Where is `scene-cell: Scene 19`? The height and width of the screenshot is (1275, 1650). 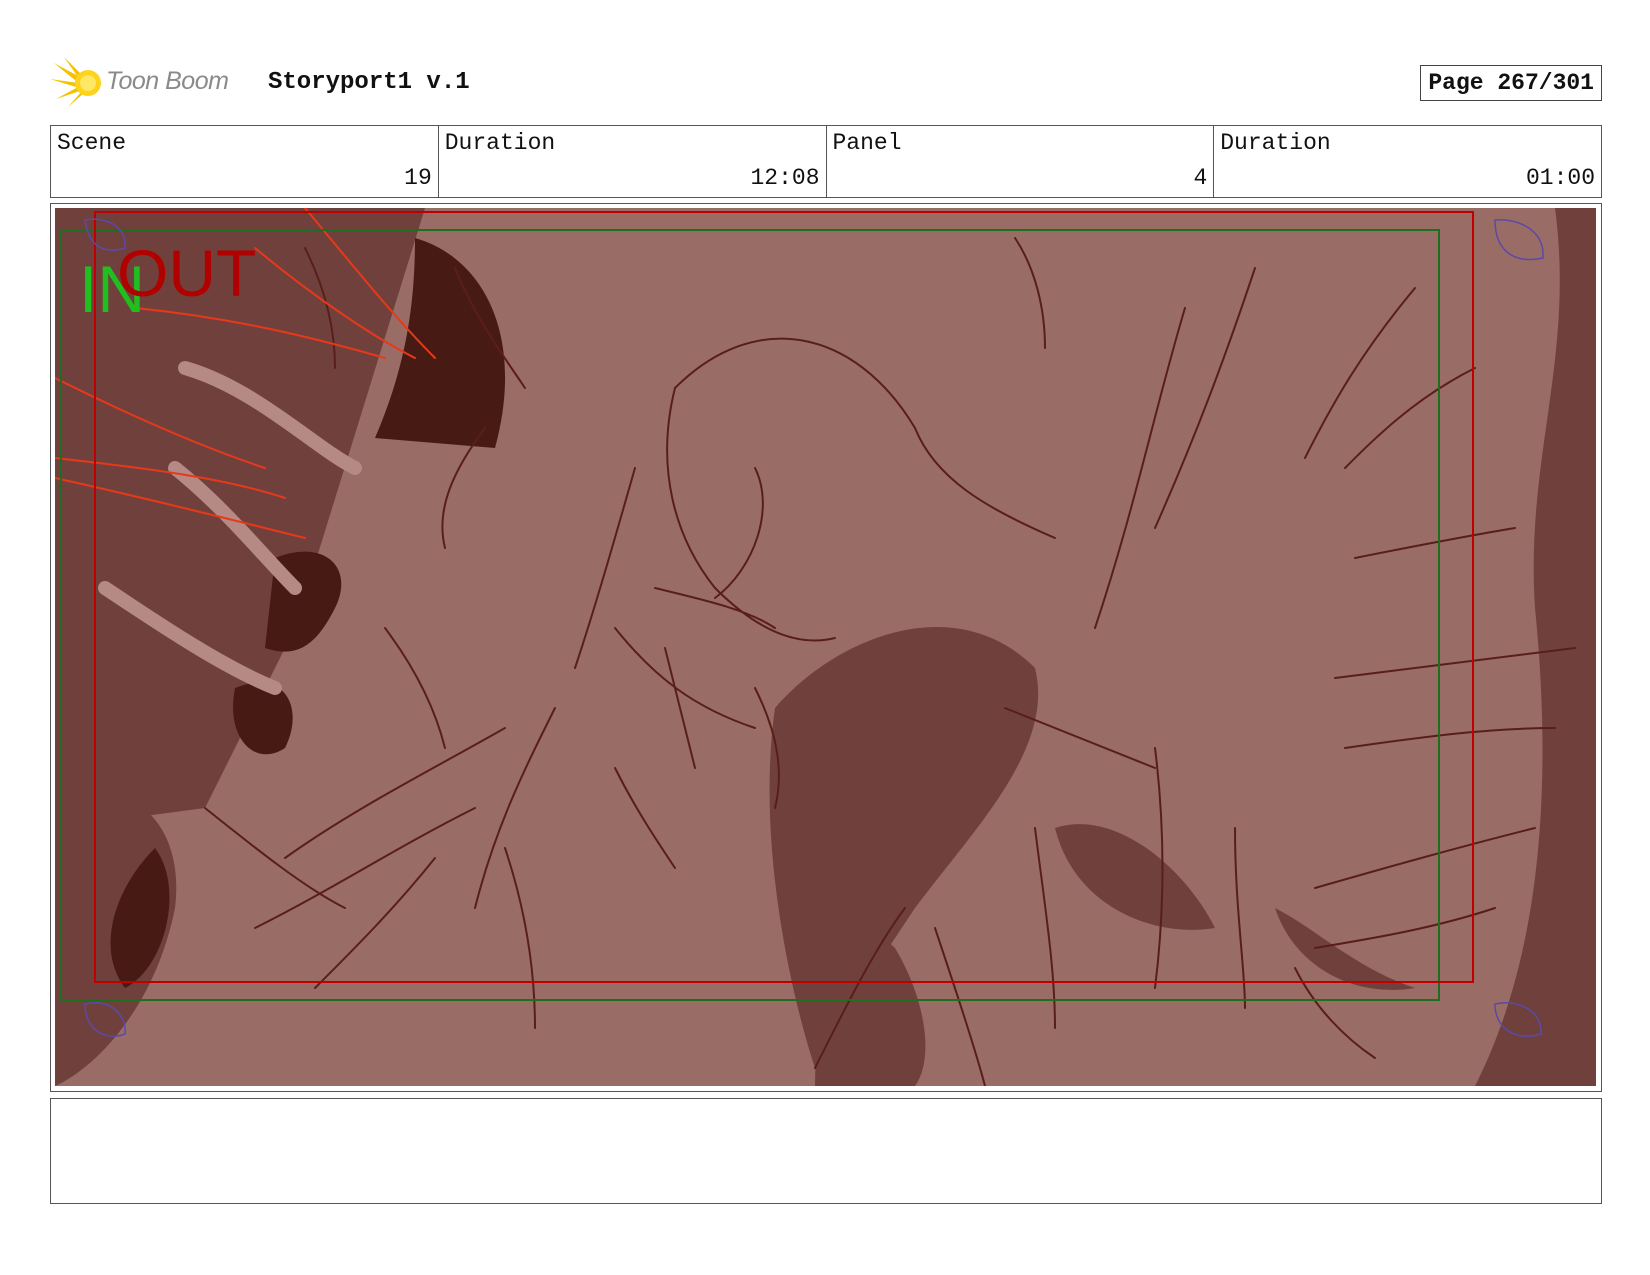
scene-cell: Scene 19 is located at coordinates (245, 161).